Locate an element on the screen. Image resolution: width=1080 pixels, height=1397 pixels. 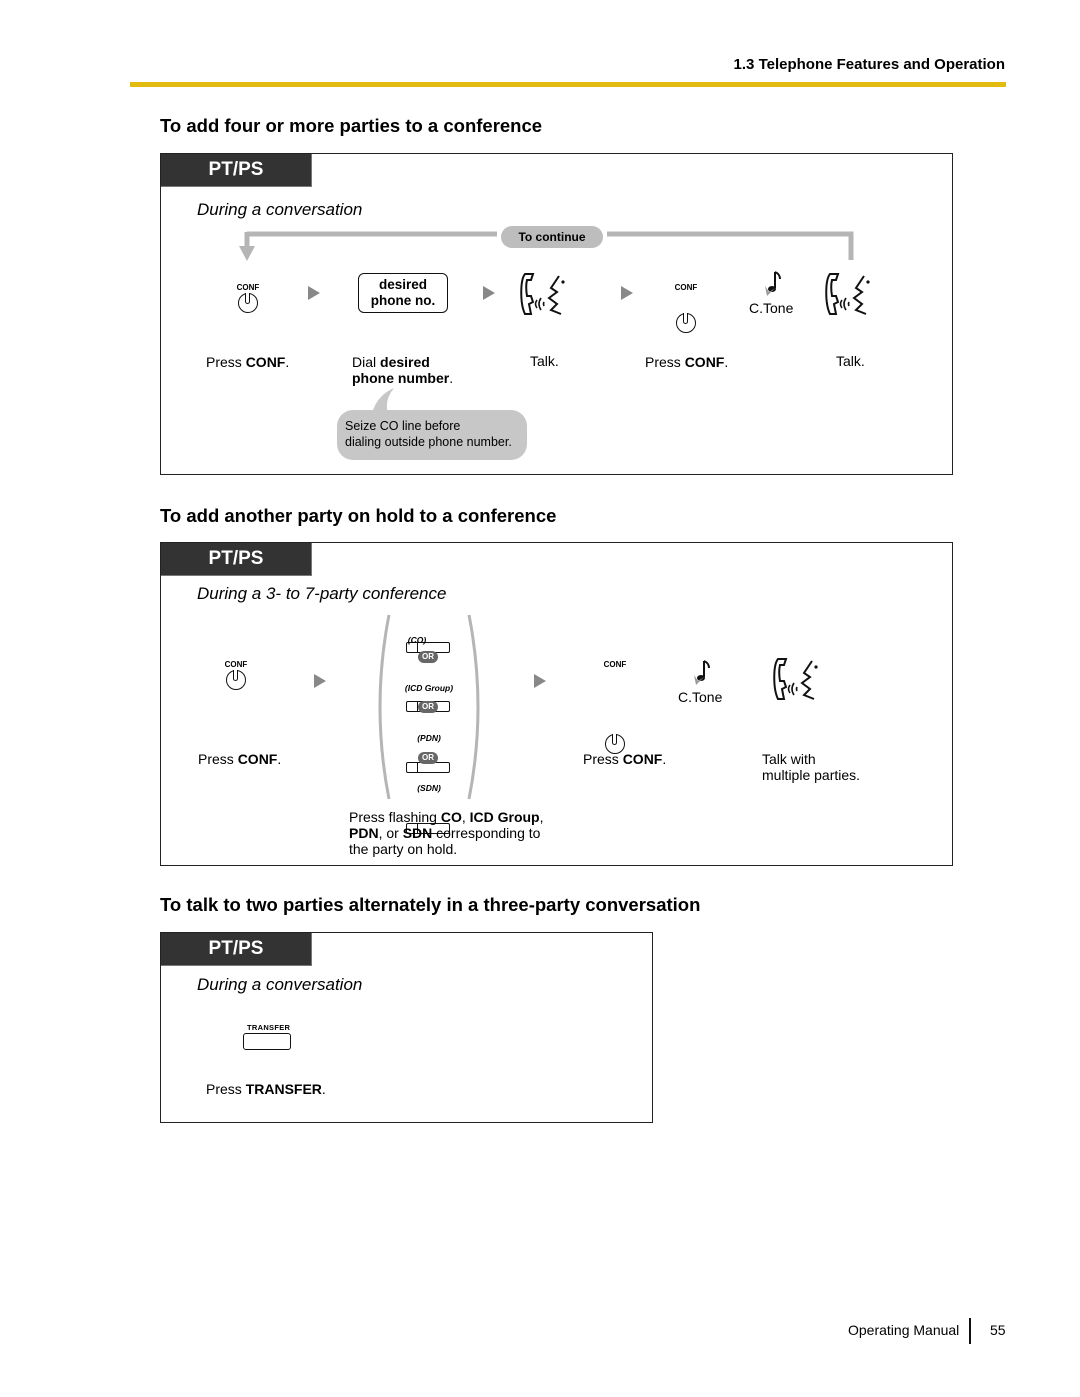
key-caption-sdn: (SDN) is located at coordinates (429, 788).